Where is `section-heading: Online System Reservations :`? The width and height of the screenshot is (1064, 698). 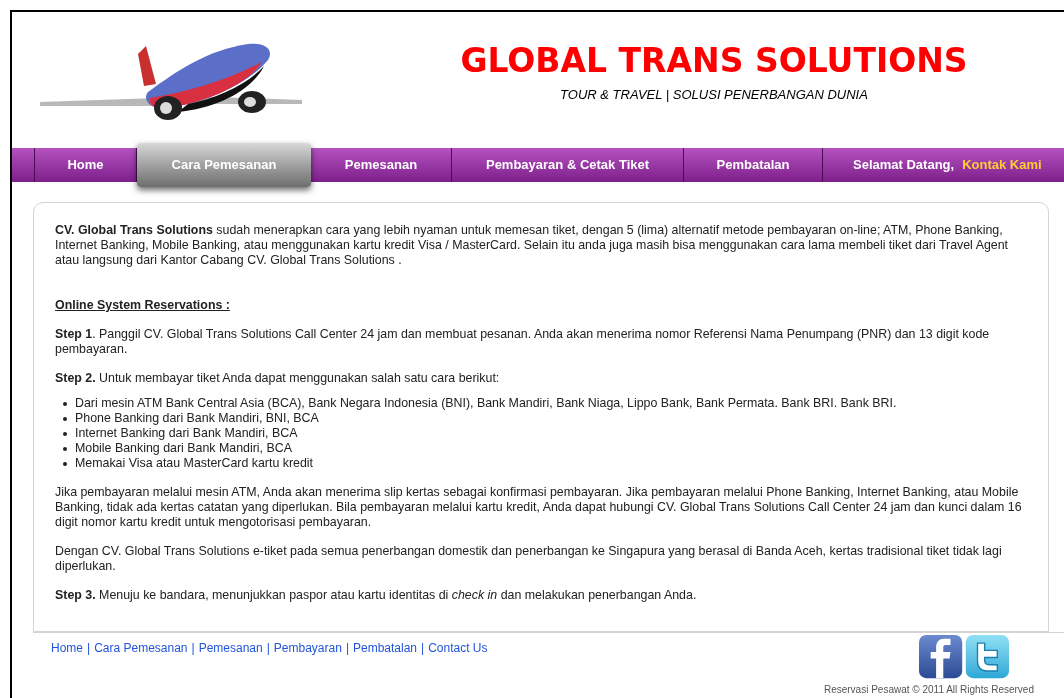
section-heading: Online System Reservations : is located at coordinates (143, 305).